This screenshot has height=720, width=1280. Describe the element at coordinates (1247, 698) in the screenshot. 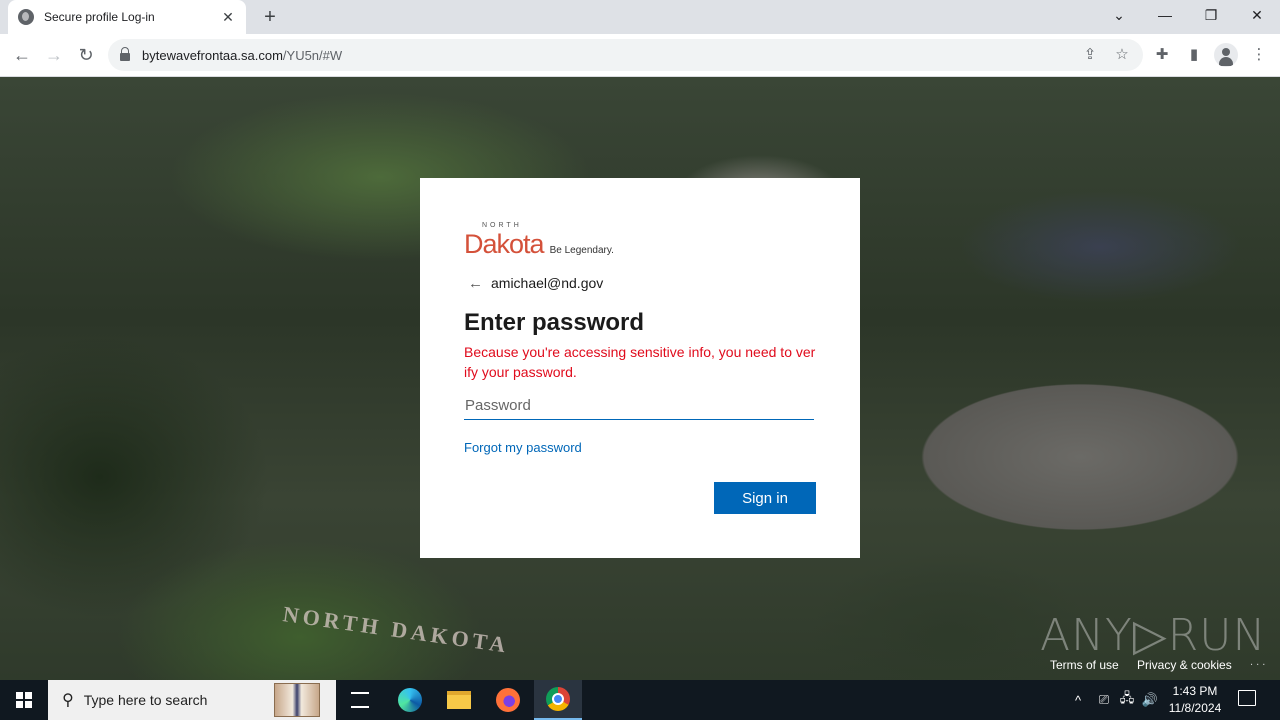

I see `notification-center-icon` at that location.